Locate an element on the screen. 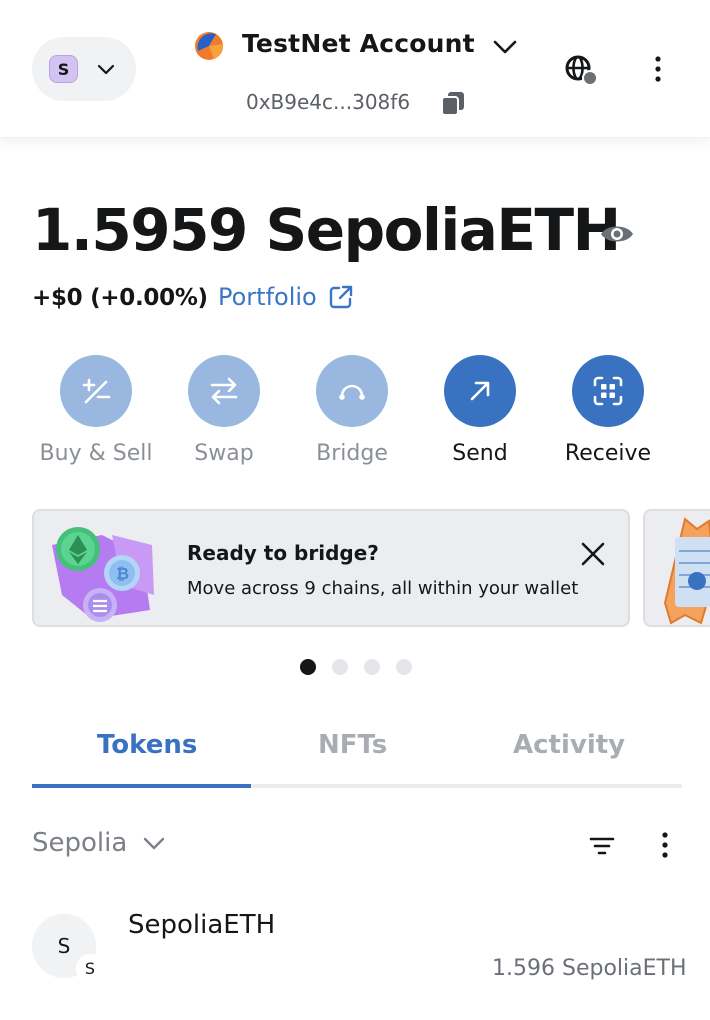 The image size is (710, 1020). more-options-icon is located at coordinates (658, 69).